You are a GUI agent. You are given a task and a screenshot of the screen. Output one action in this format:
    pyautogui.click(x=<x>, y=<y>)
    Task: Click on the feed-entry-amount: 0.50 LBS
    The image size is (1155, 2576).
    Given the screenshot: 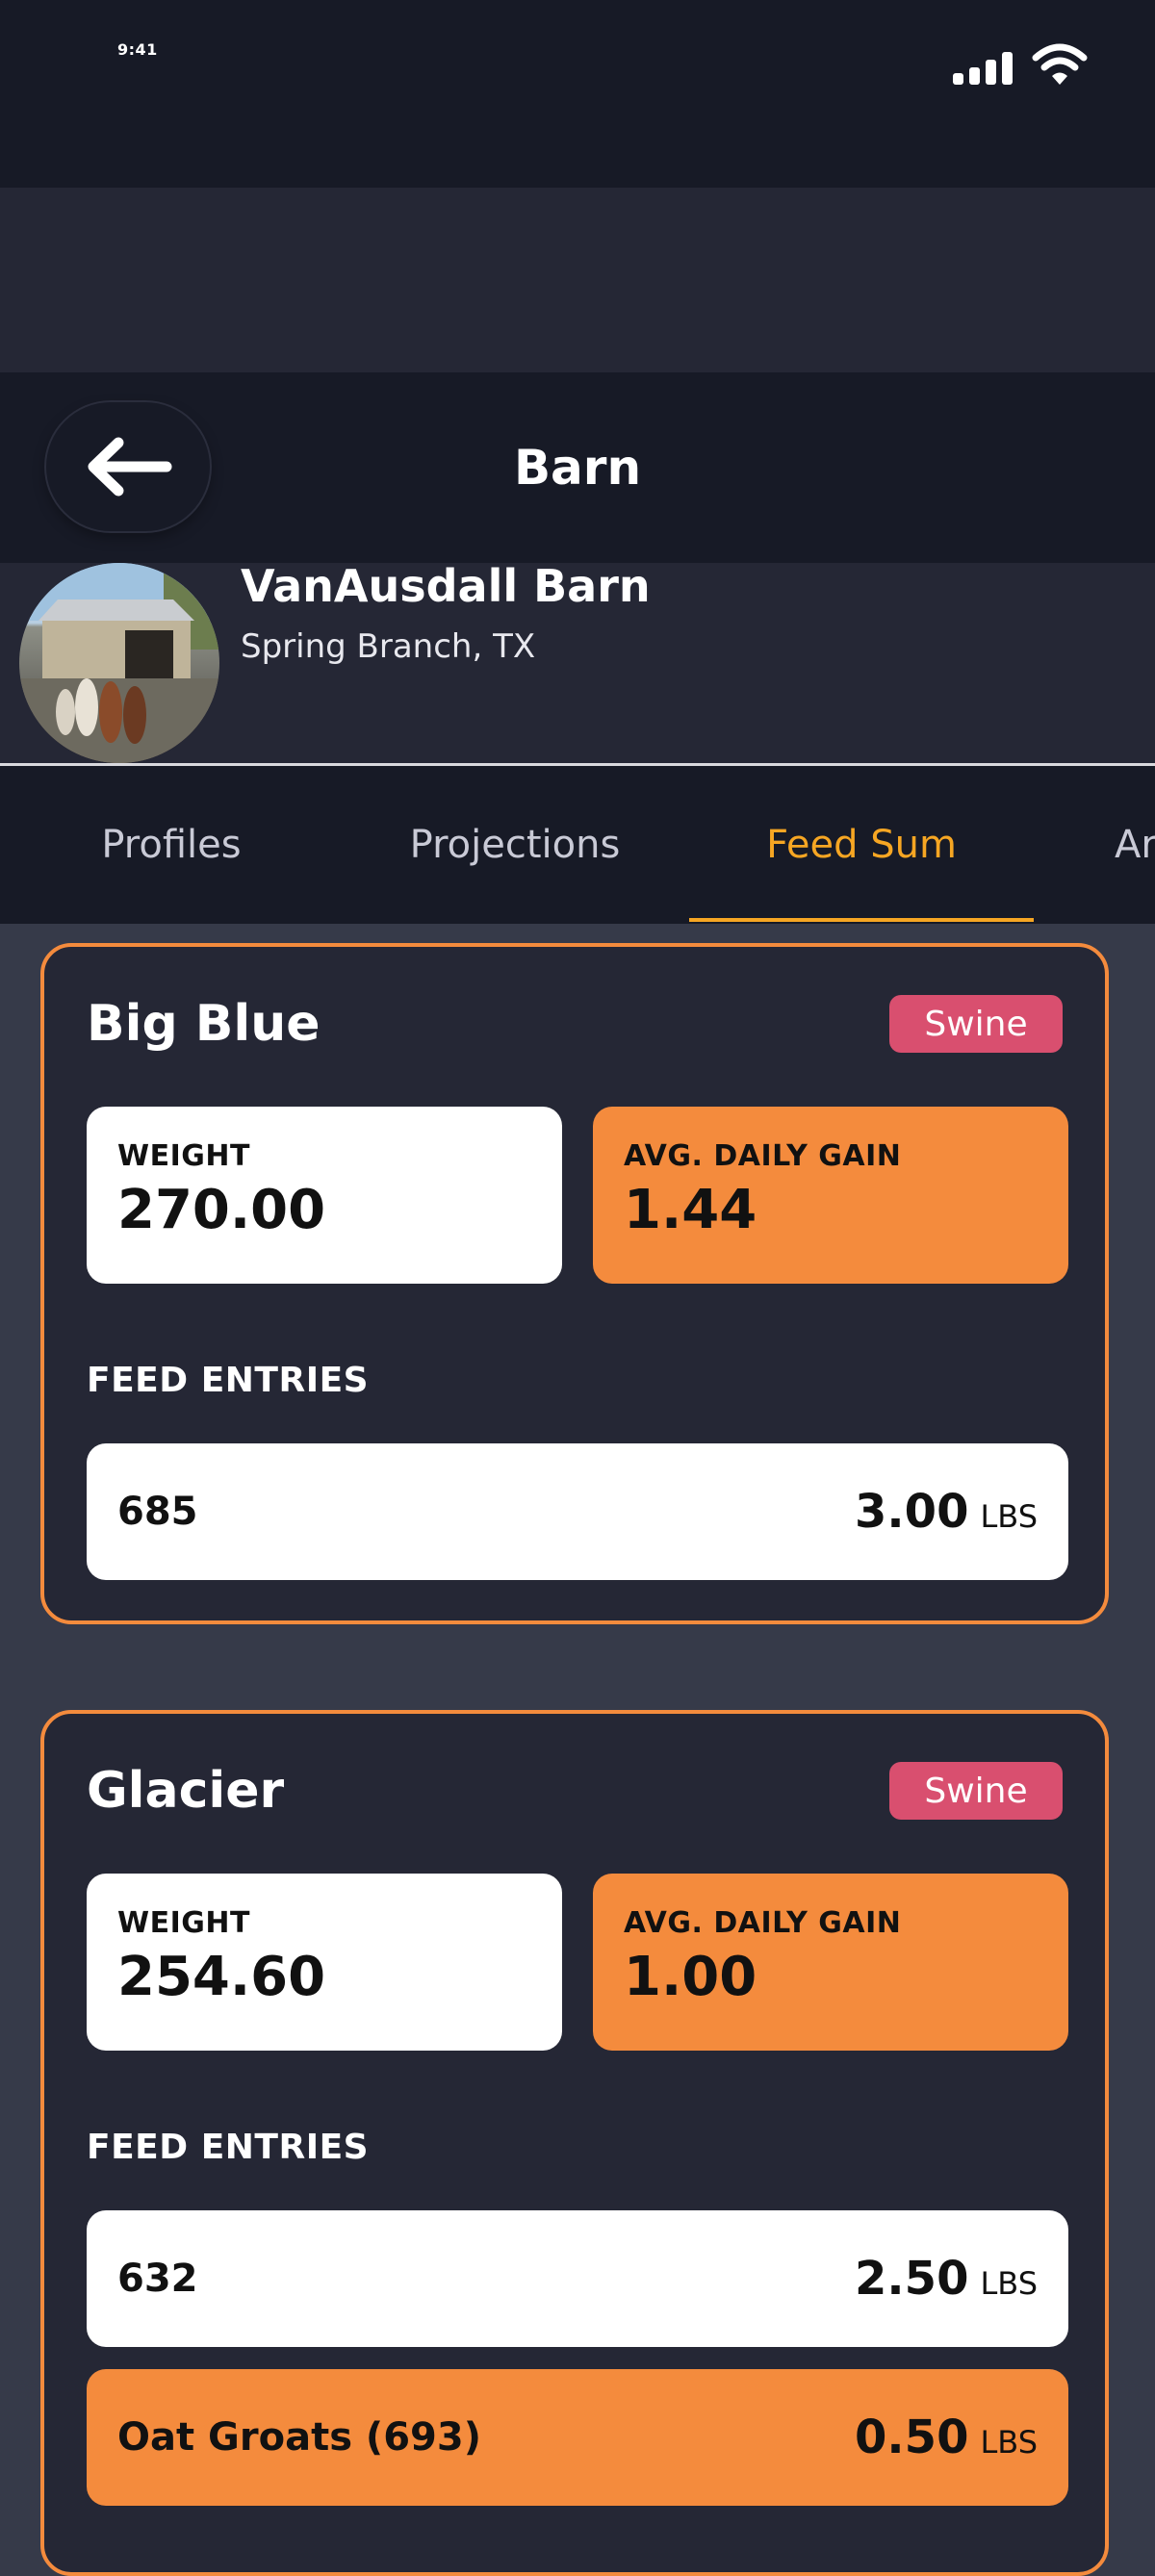 What is the action you would take?
    pyautogui.click(x=946, y=2437)
    